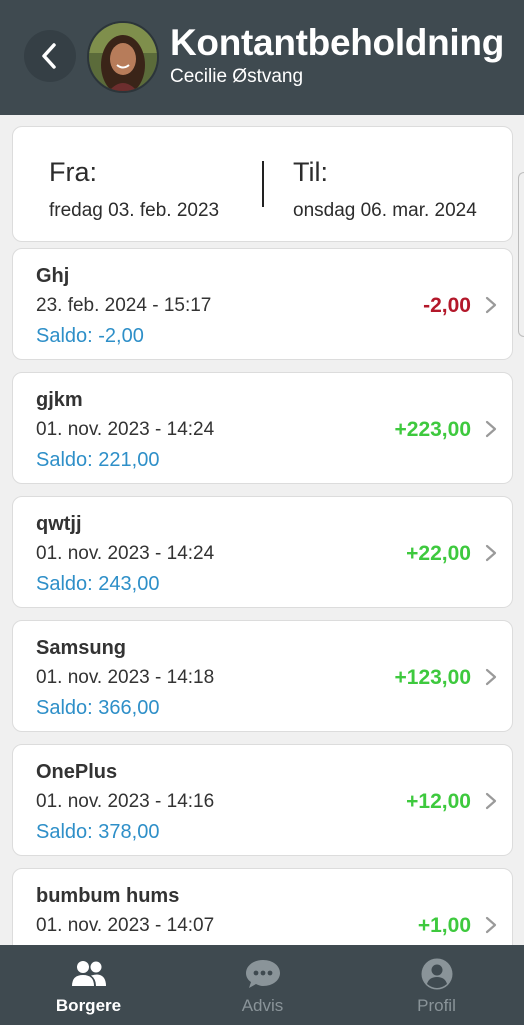 The height and width of the screenshot is (1025, 524). I want to click on tab-borgere: Borgere, so click(88, 985).